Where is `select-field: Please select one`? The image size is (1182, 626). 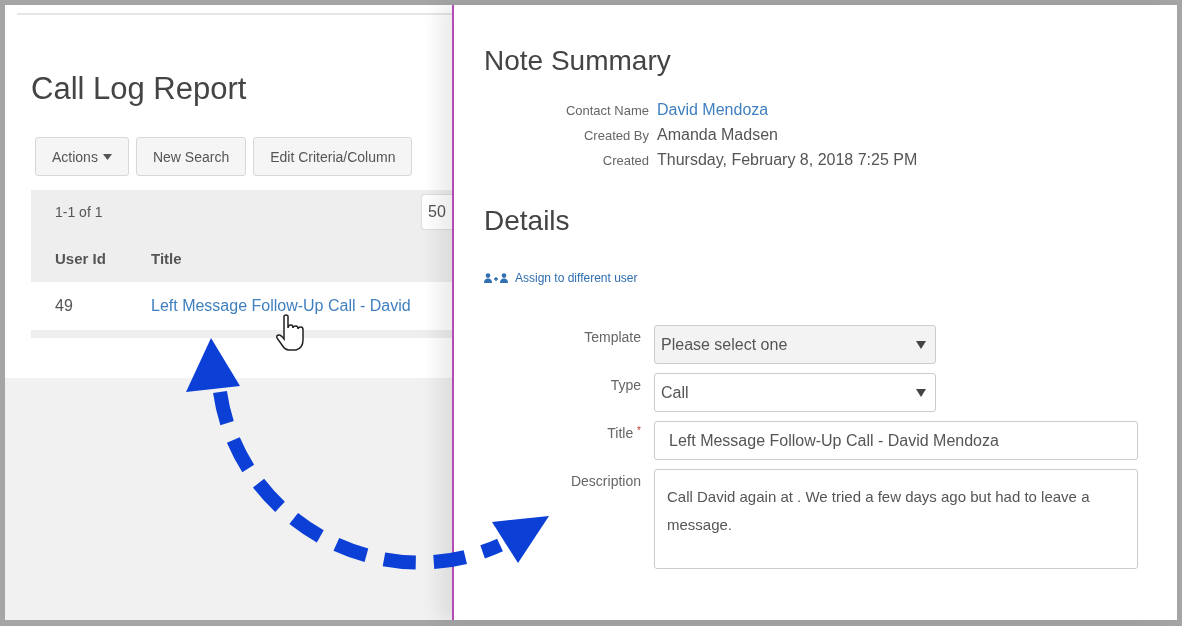
select-field: Please select one is located at coordinates (795, 344).